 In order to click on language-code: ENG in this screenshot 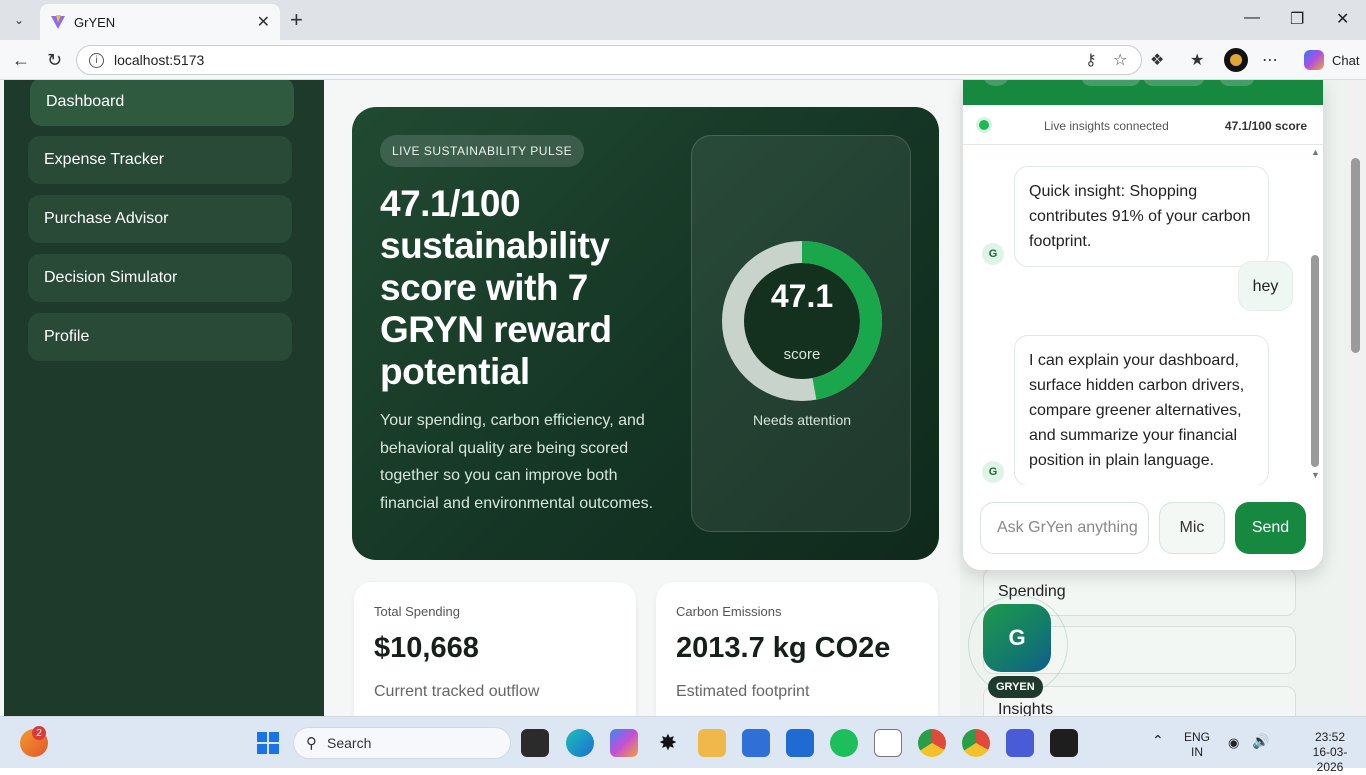, I will do `click(1197, 737)`.